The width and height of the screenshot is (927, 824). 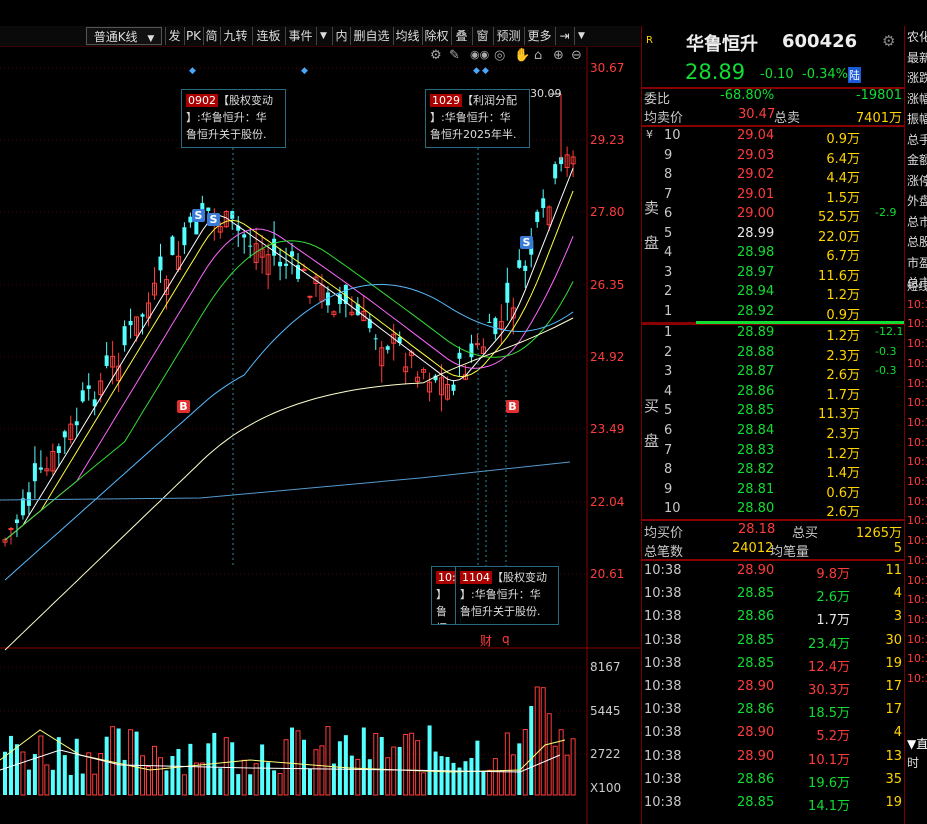 What do you see at coordinates (193, 36) in the screenshot?
I see `toolbar-button: PK` at bounding box center [193, 36].